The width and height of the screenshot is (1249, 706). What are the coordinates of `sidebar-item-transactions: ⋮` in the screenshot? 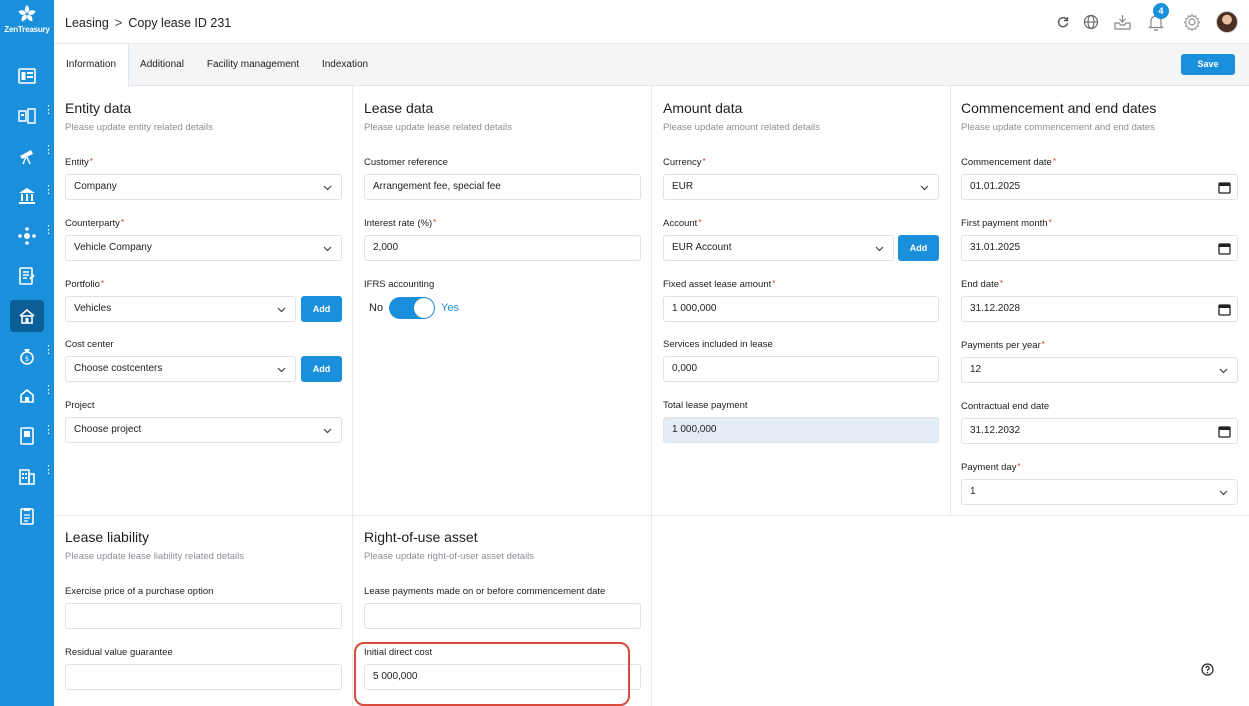 It's located at (32, 116).